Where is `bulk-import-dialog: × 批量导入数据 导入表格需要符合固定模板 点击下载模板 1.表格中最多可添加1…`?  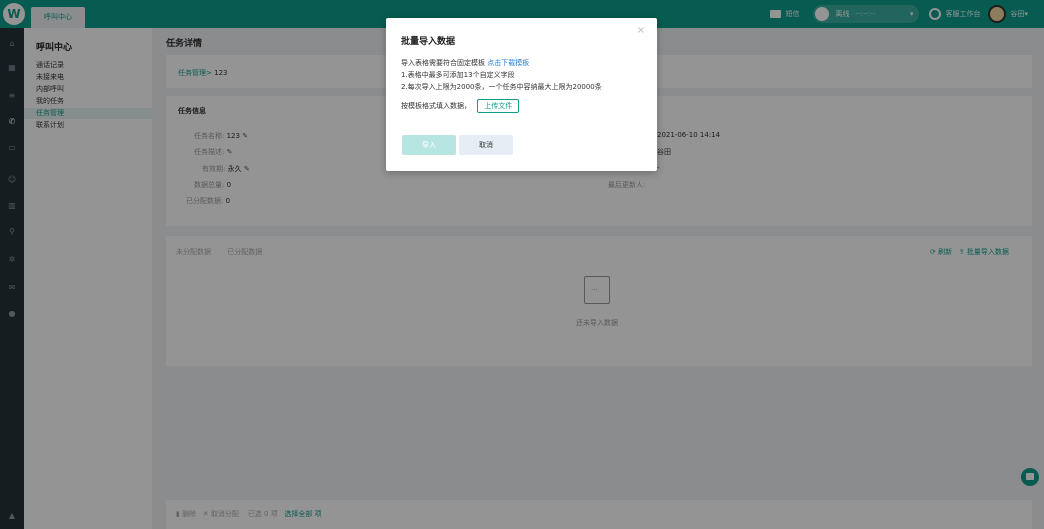
bulk-import-dialog: × 批量导入数据 导入表格需要符合固定模板 点击下载模板 1.表格中最多可添加1… is located at coordinates (521, 94).